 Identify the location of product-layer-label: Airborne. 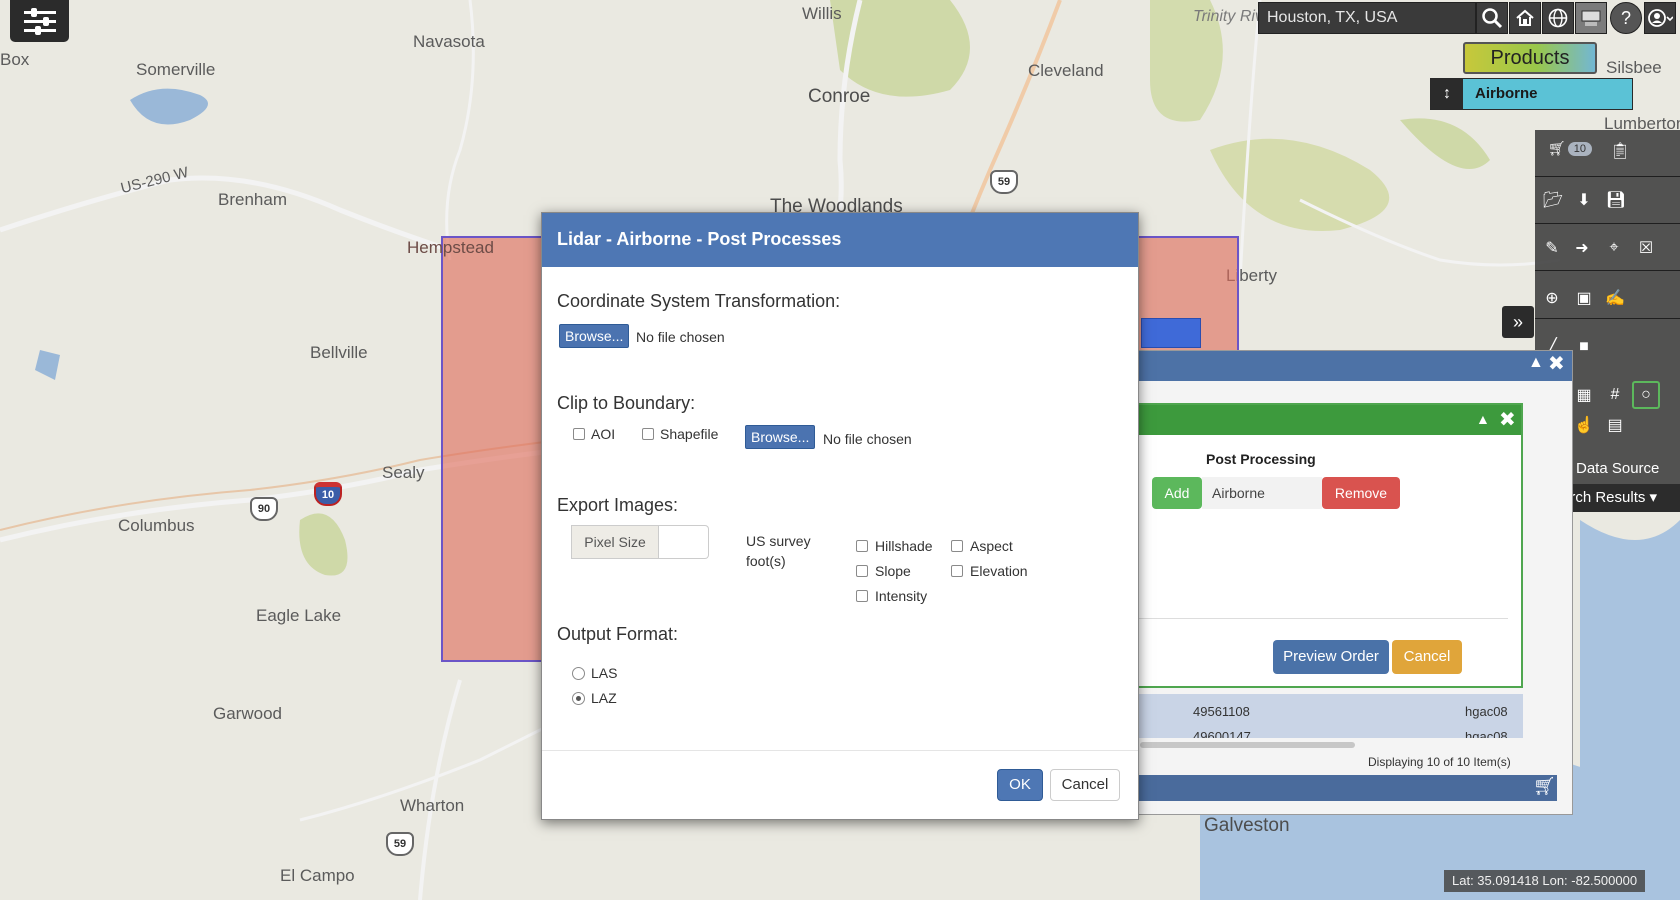
(1500, 94).